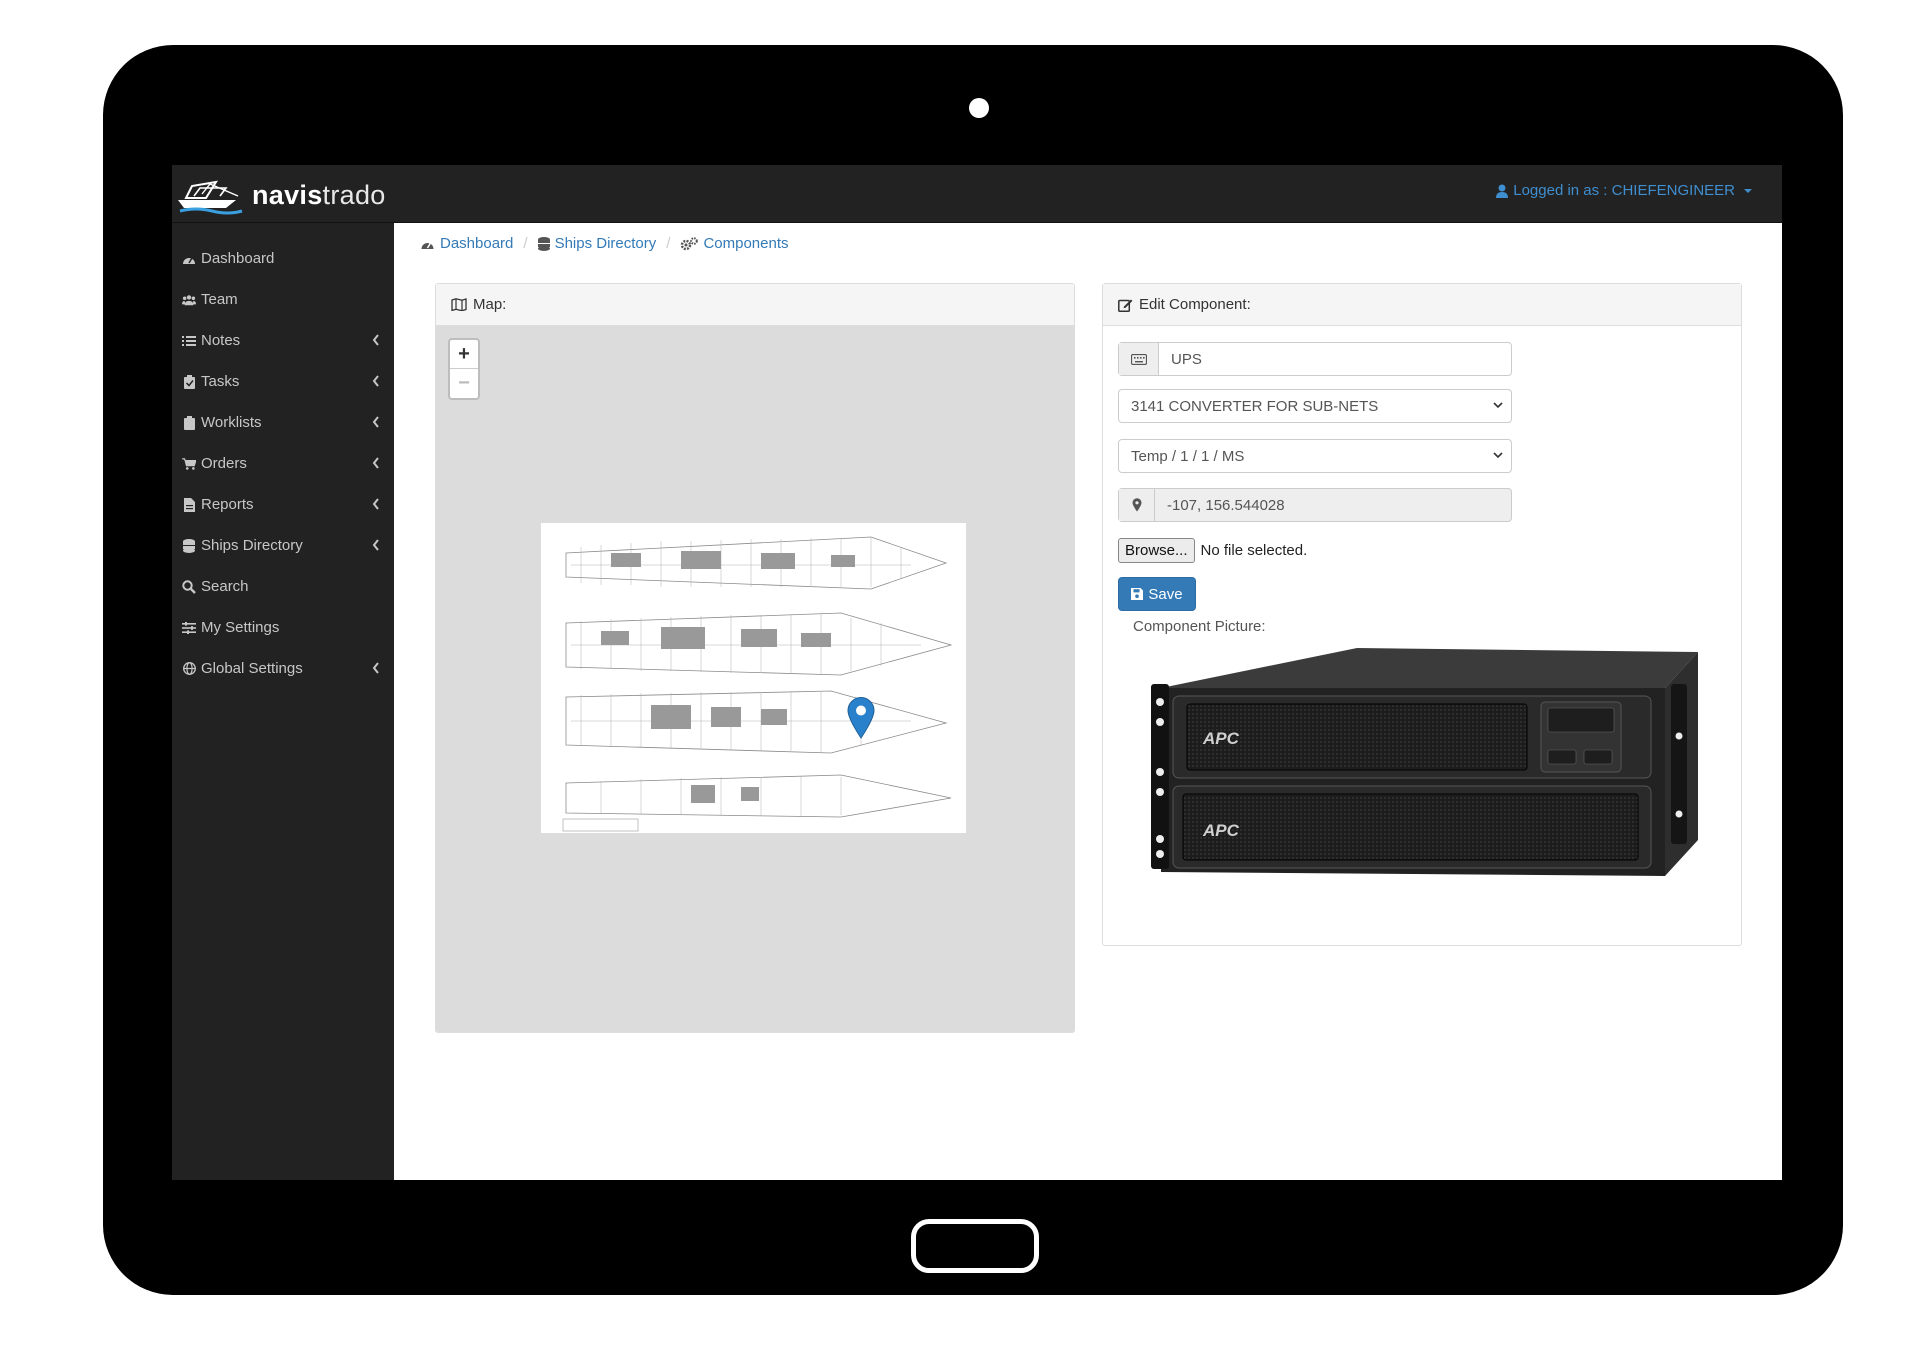  Describe the element at coordinates (1502, 191) in the screenshot. I see `user-icon` at that location.